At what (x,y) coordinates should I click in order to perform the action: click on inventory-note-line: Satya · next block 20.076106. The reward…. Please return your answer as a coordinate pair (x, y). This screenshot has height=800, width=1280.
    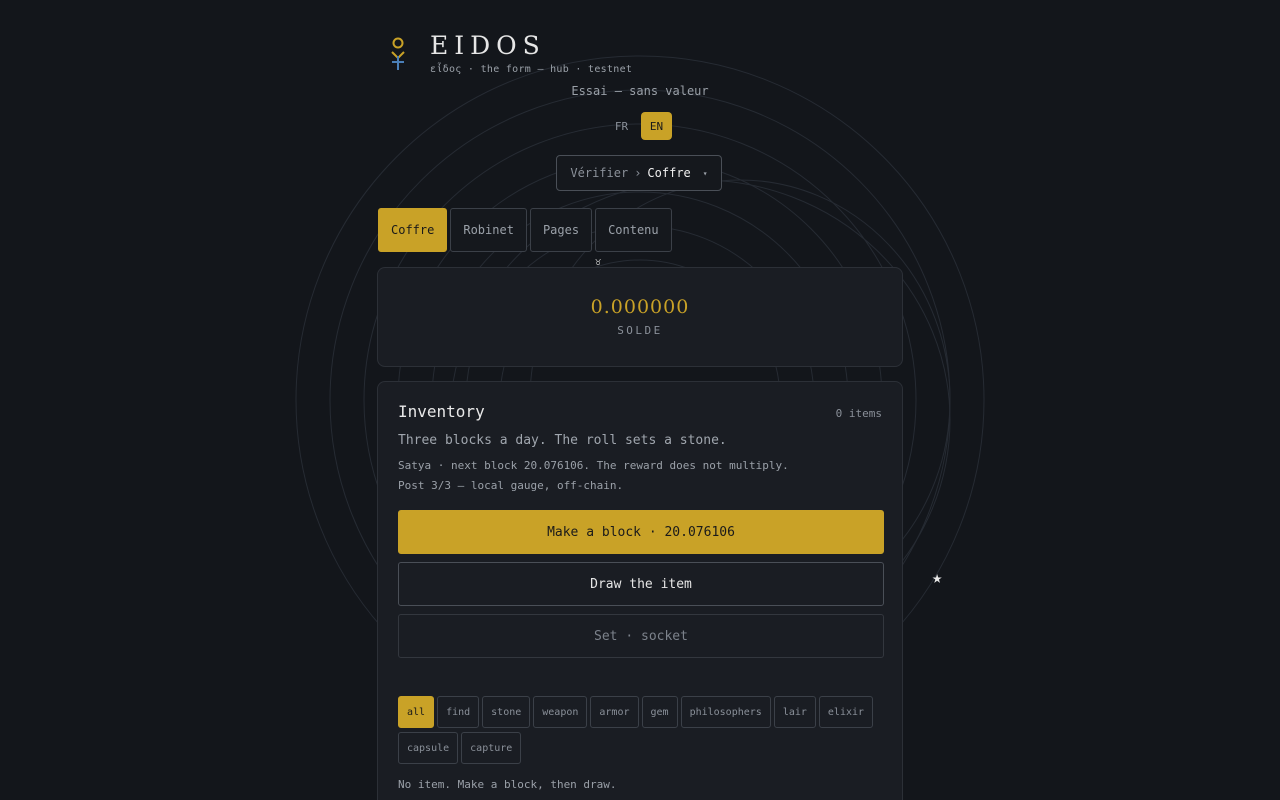
    Looking at the image, I should click on (593, 465).